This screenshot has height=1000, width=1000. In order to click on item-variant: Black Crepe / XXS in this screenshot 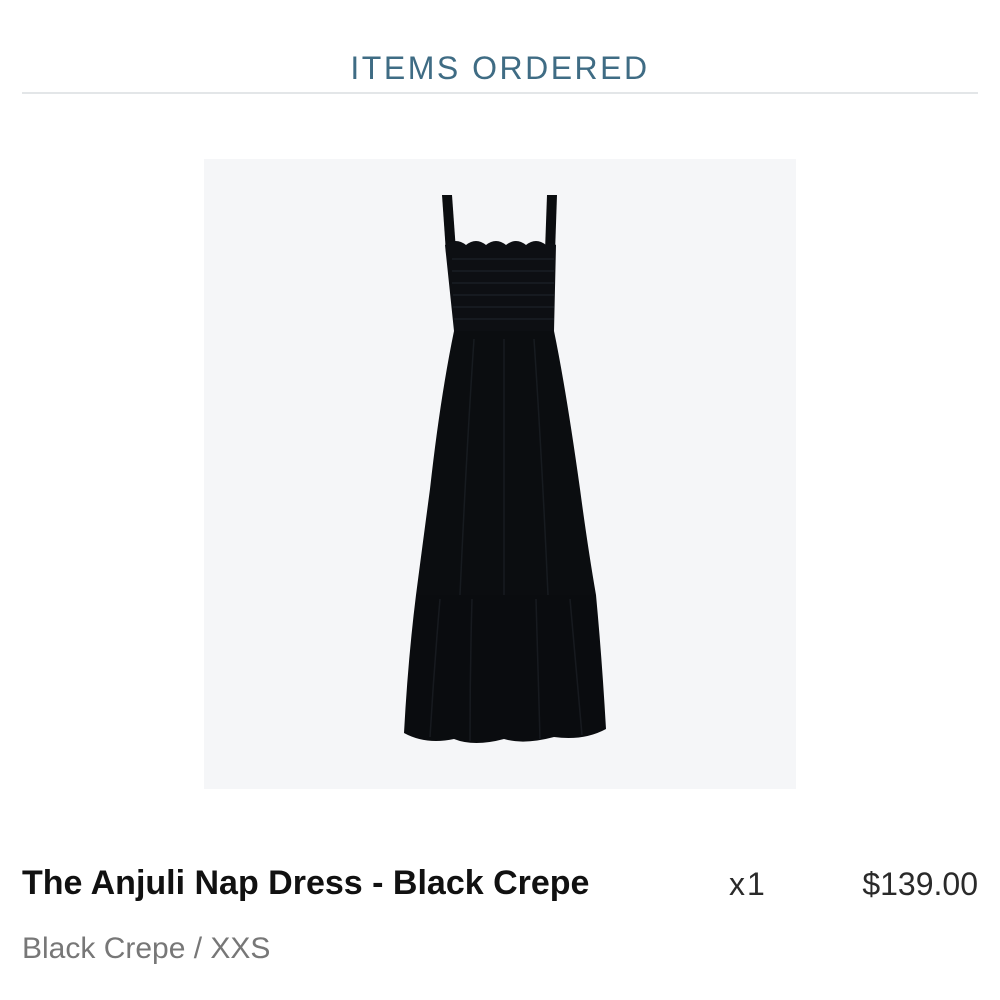, I will do `click(146, 948)`.